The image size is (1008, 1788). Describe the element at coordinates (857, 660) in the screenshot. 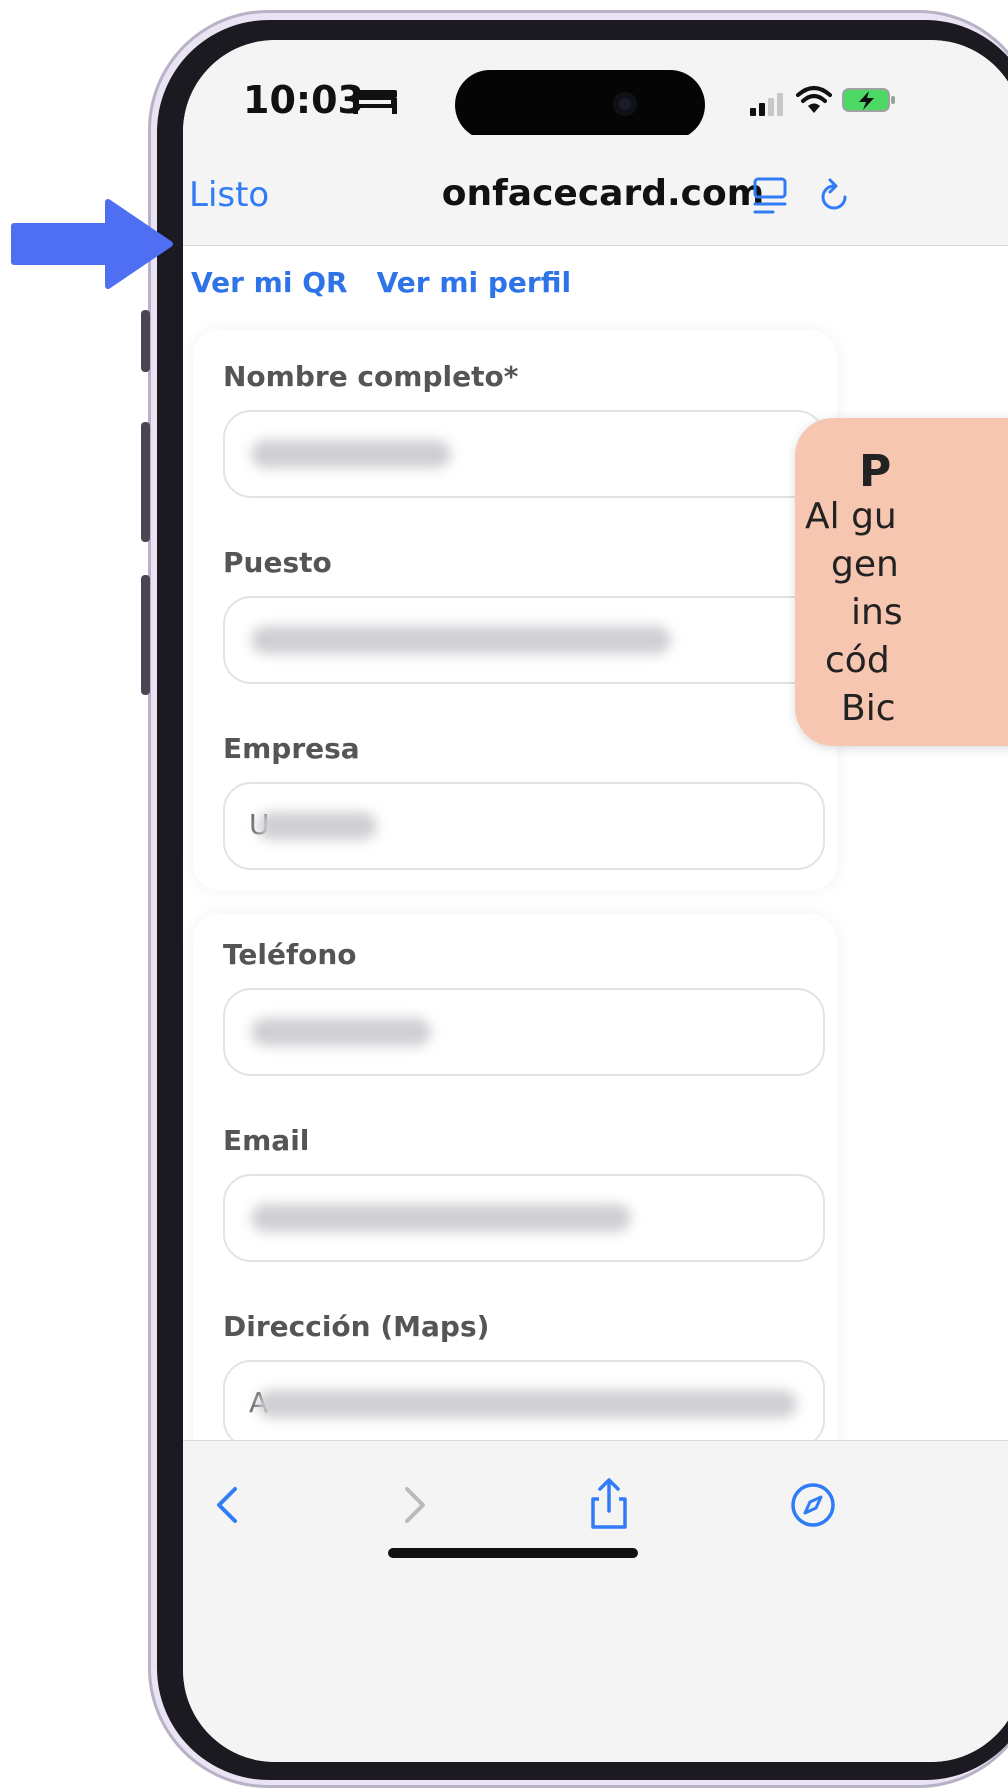

I see `callout-line-4: cód` at that location.